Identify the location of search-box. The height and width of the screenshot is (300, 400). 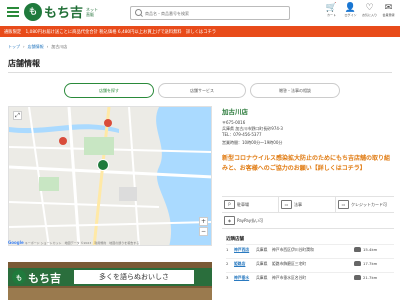
(210, 13).